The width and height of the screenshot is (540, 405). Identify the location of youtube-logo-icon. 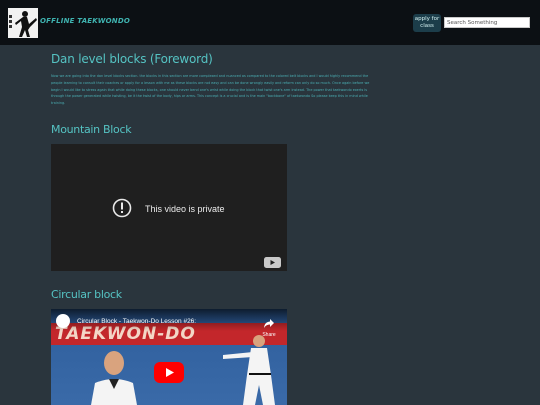
(272, 262).